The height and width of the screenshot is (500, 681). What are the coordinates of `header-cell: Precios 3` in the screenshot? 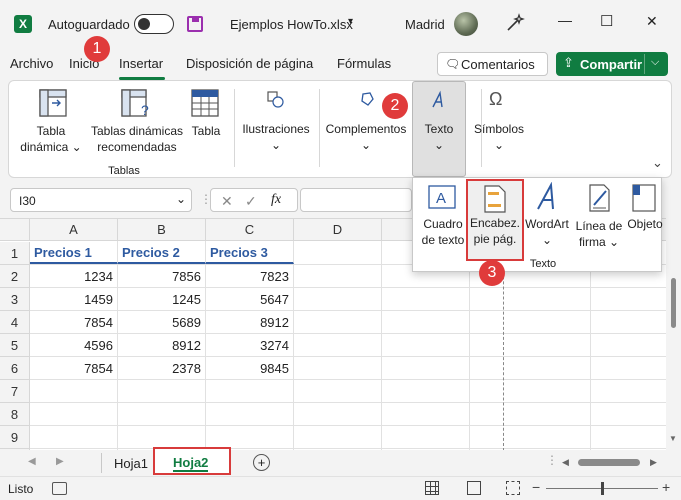 It's located at (250, 252).